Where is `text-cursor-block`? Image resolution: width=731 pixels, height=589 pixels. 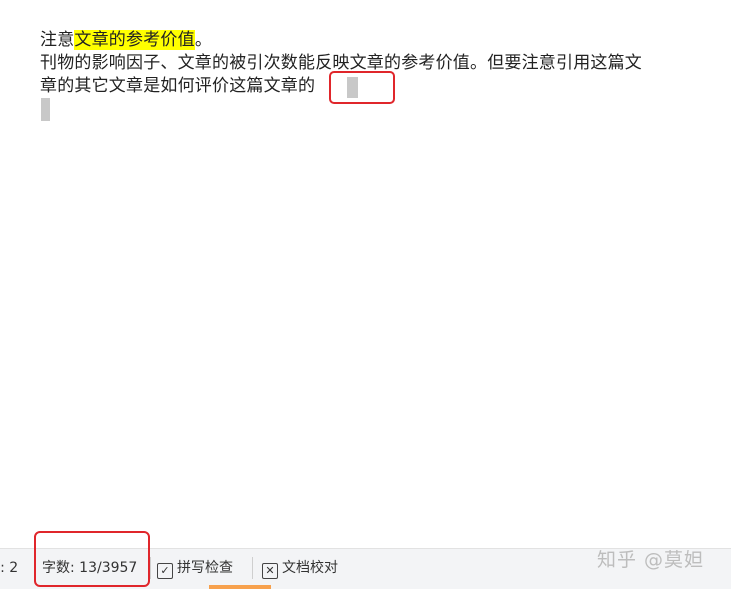 text-cursor-block is located at coordinates (45, 109).